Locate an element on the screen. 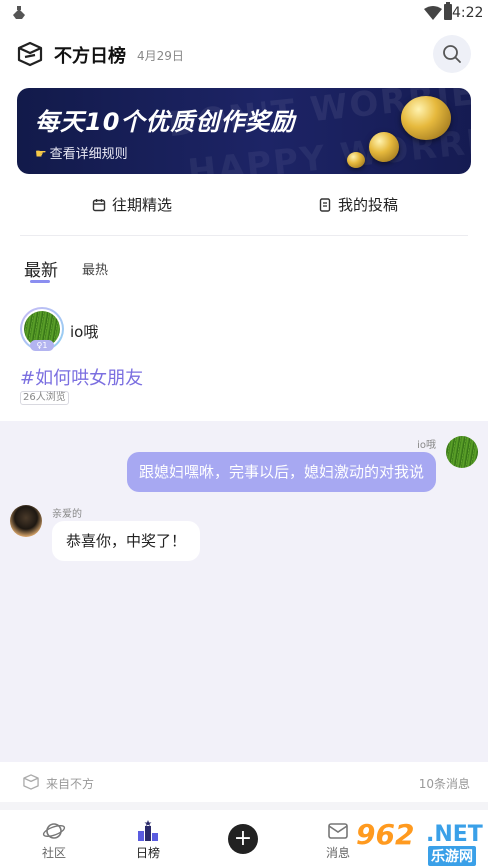  watermark-site: 乐游网 is located at coordinates (452, 856).